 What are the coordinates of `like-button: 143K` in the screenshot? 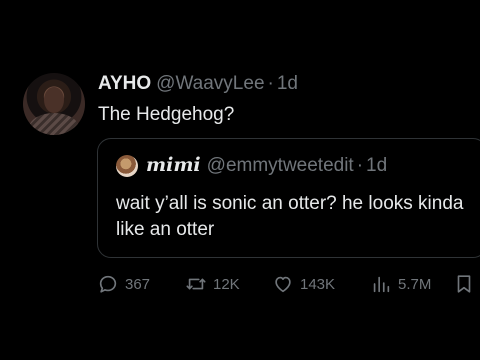 It's located at (303, 284).